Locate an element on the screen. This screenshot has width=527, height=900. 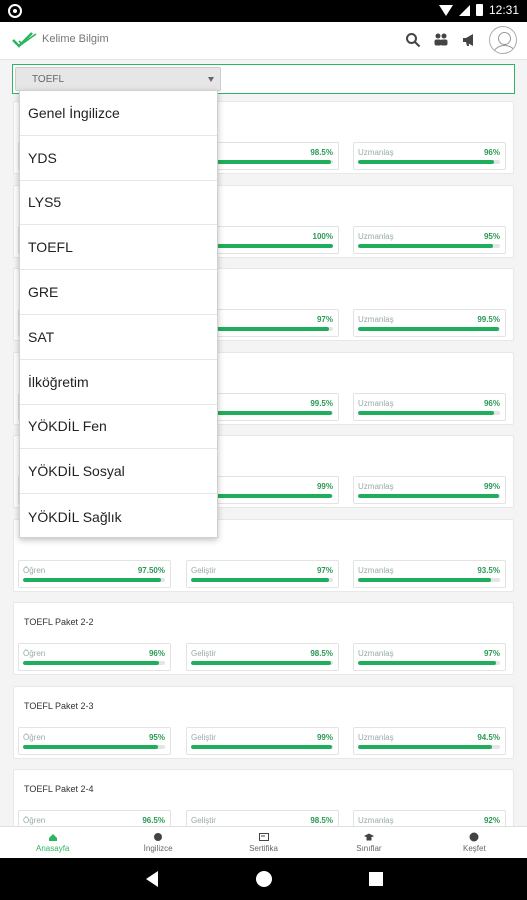
dropdown-option: İlköğretim is located at coordinates (118, 382).